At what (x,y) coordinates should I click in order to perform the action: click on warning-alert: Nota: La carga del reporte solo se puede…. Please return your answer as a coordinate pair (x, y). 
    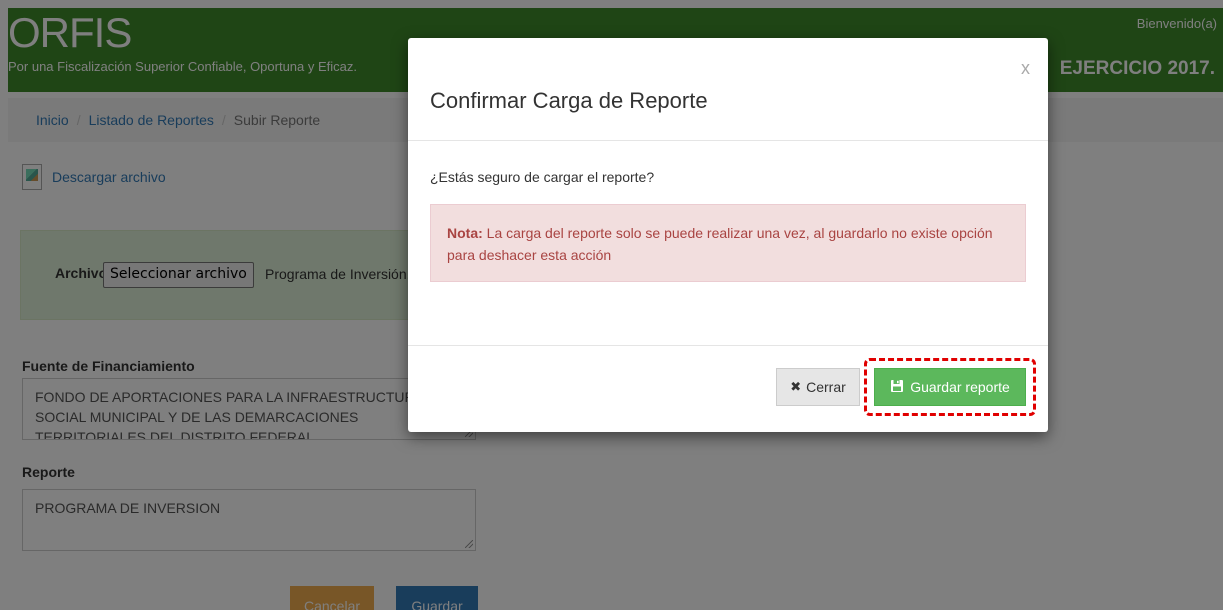
    Looking at the image, I should click on (728, 243).